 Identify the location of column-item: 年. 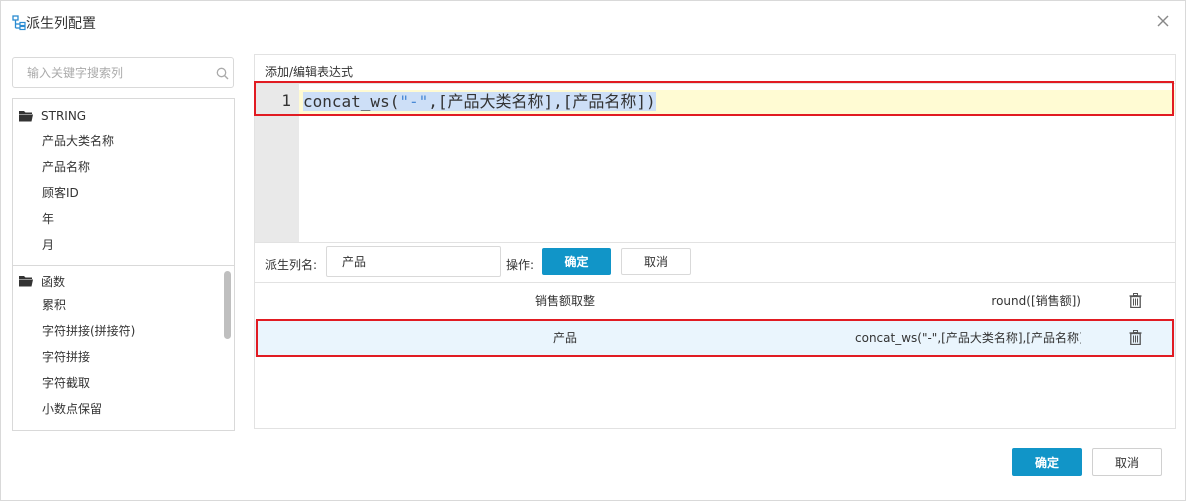
(48, 219).